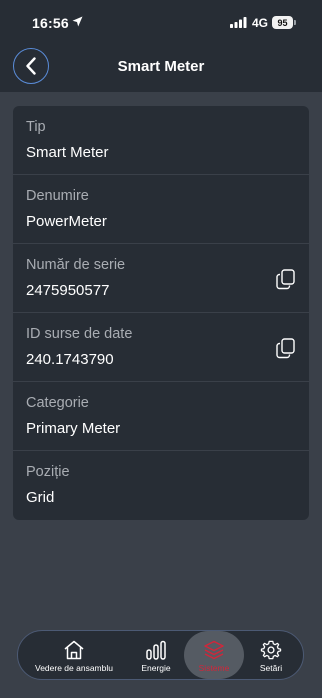 The height and width of the screenshot is (698, 322). I want to click on nav-label: Sisteme, so click(214, 668).